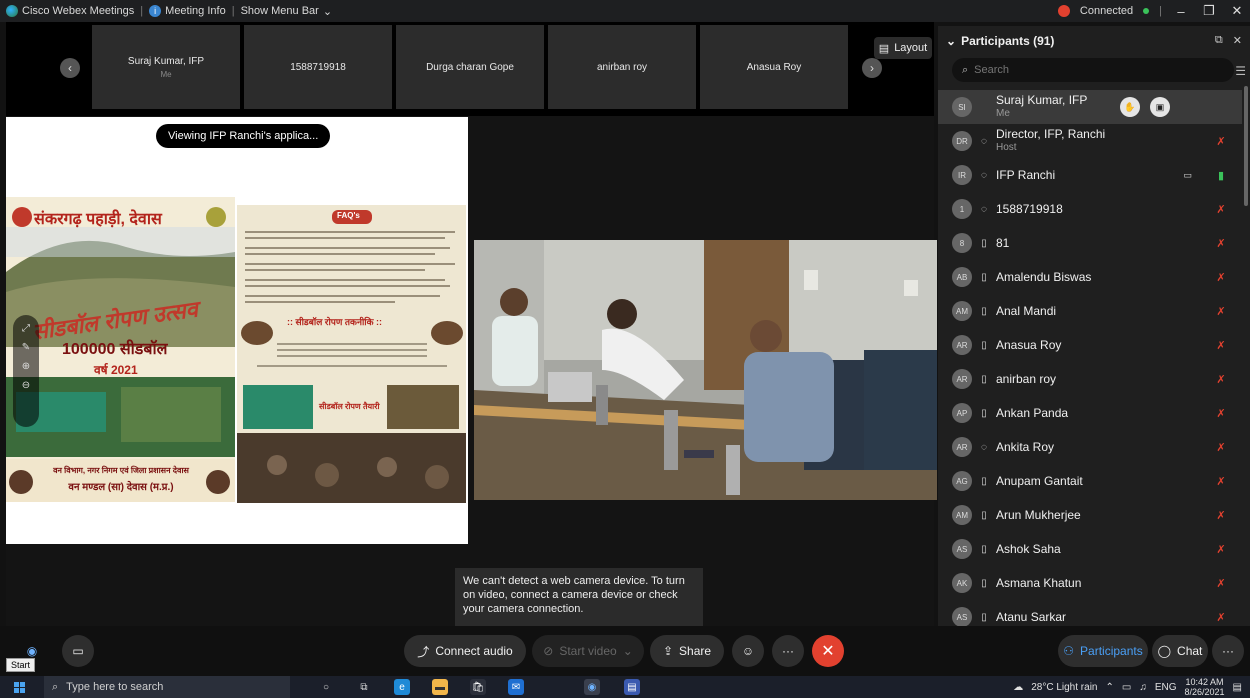 This screenshot has width=1250, height=698. I want to click on chat-icon: ◯, so click(1164, 651).